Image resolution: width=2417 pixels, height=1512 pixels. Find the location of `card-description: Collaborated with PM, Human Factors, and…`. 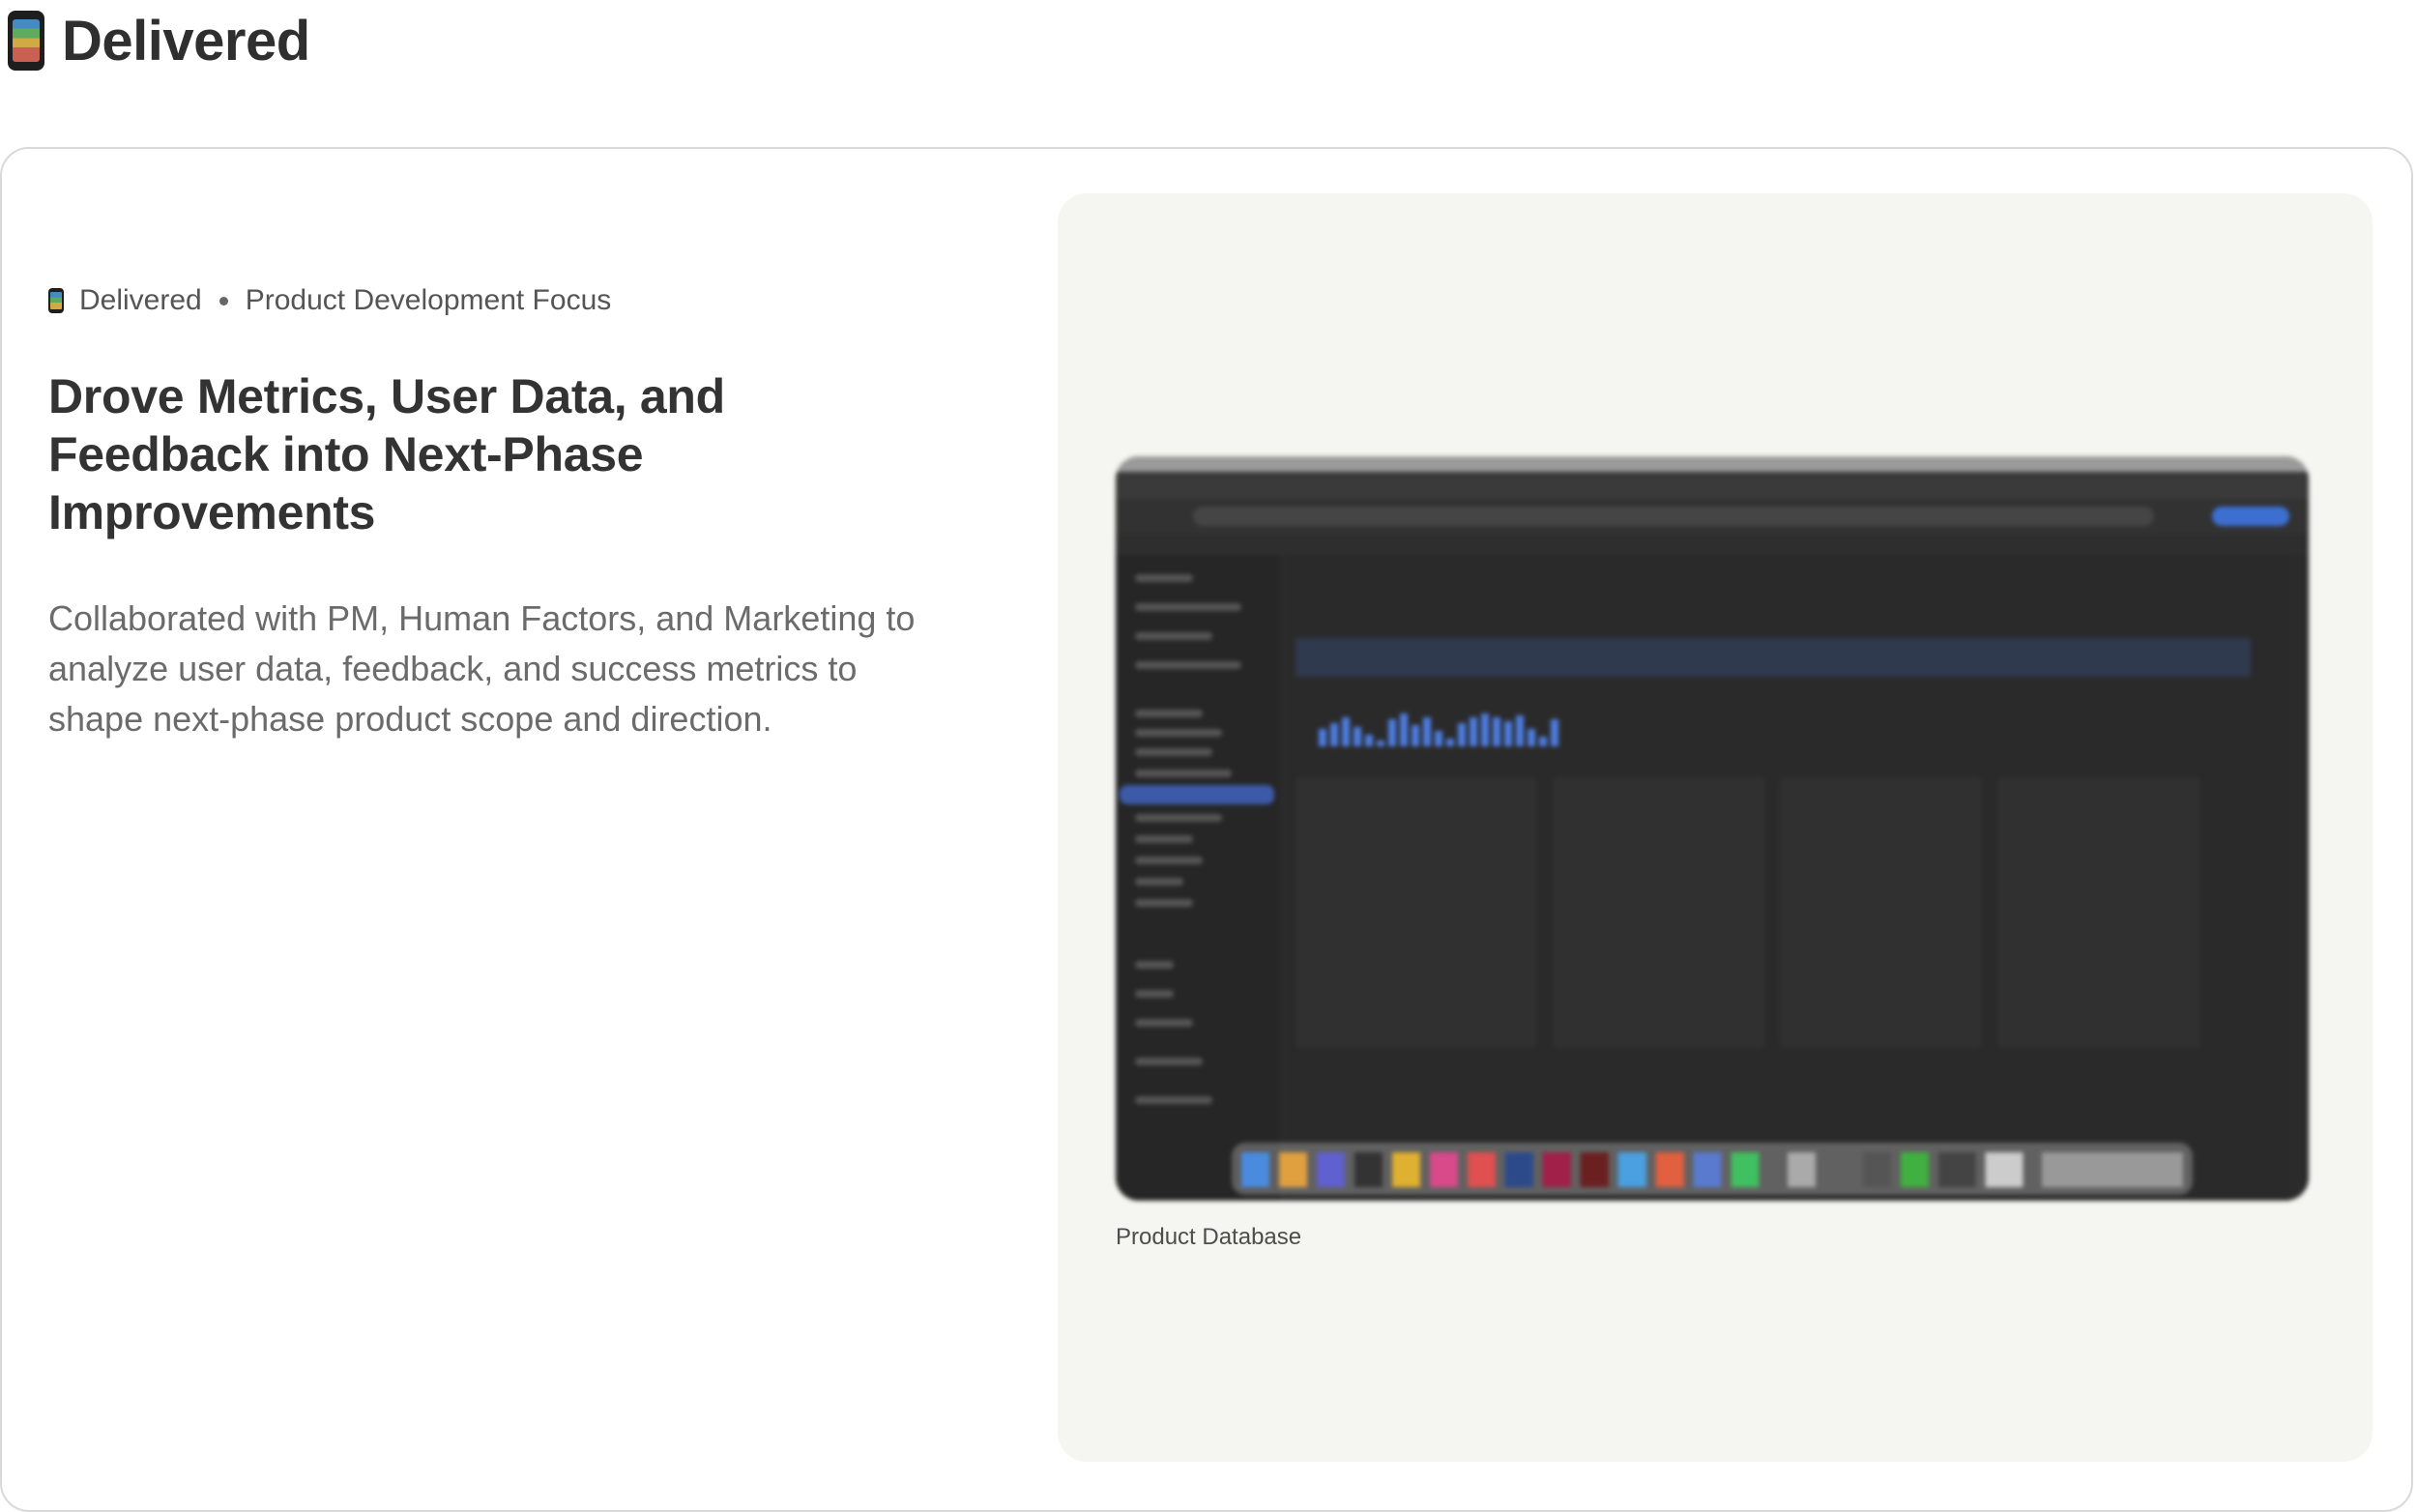

card-description: Collaborated with PM, Human Factors, and… is located at coordinates (482, 668).